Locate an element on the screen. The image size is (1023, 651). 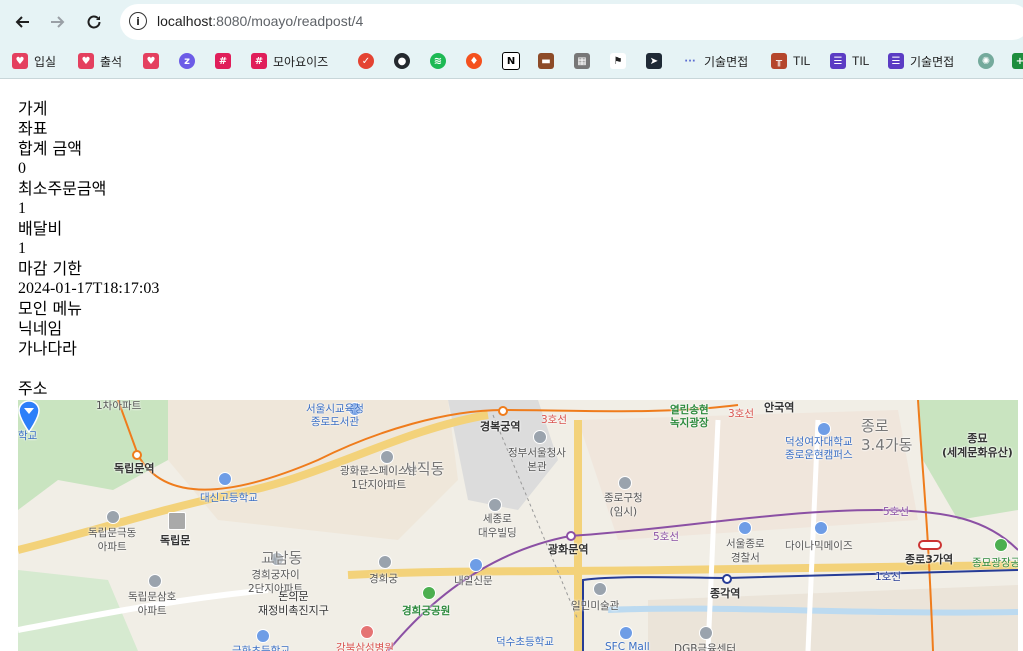
arrow-app-icon: ➤ is located at coordinates (654, 61).